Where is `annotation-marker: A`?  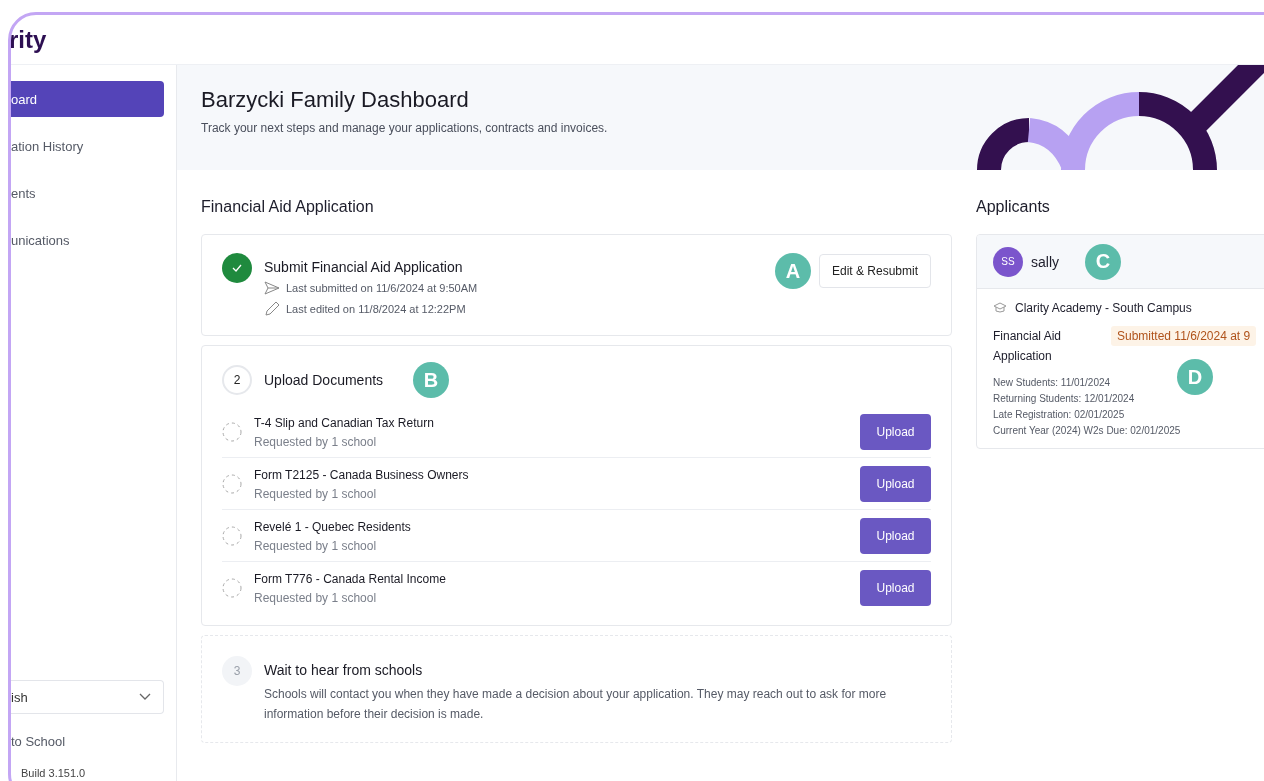
annotation-marker: A is located at coordinates (792, 271).